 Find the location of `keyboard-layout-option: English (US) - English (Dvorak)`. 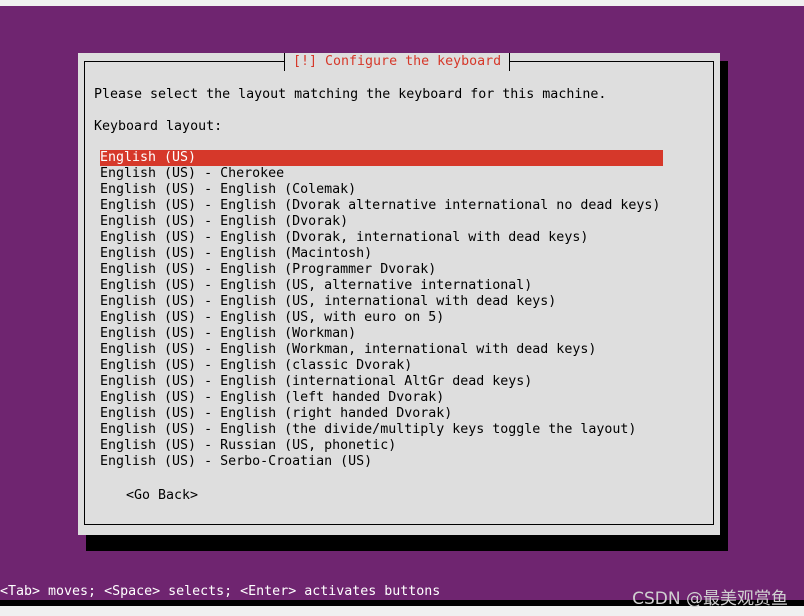

keyboard-layout-option: English (US) - English (Dvorak) is located at coordinates (381, 222).